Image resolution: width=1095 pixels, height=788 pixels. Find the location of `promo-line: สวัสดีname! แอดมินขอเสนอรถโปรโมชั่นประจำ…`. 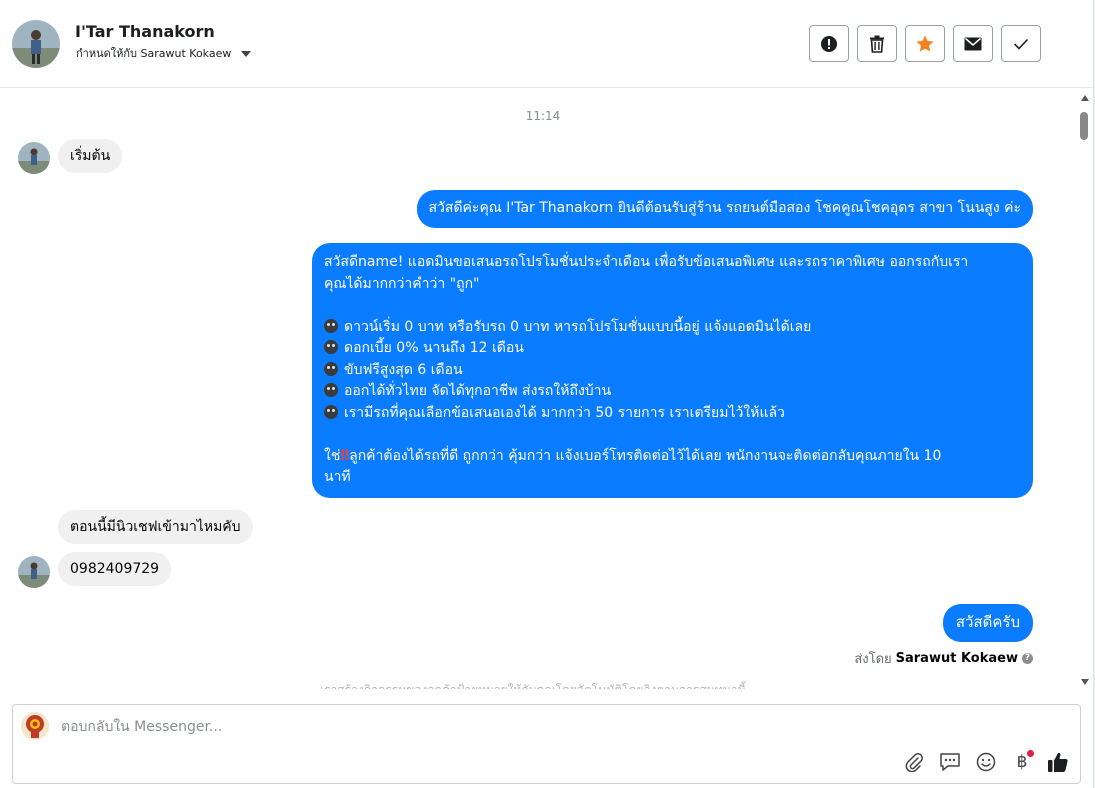

promo-line: สวัสดีname! แอดมินขอเสนอรถโปรโมชั่นประจำ… is located at coordinates (646, 262).